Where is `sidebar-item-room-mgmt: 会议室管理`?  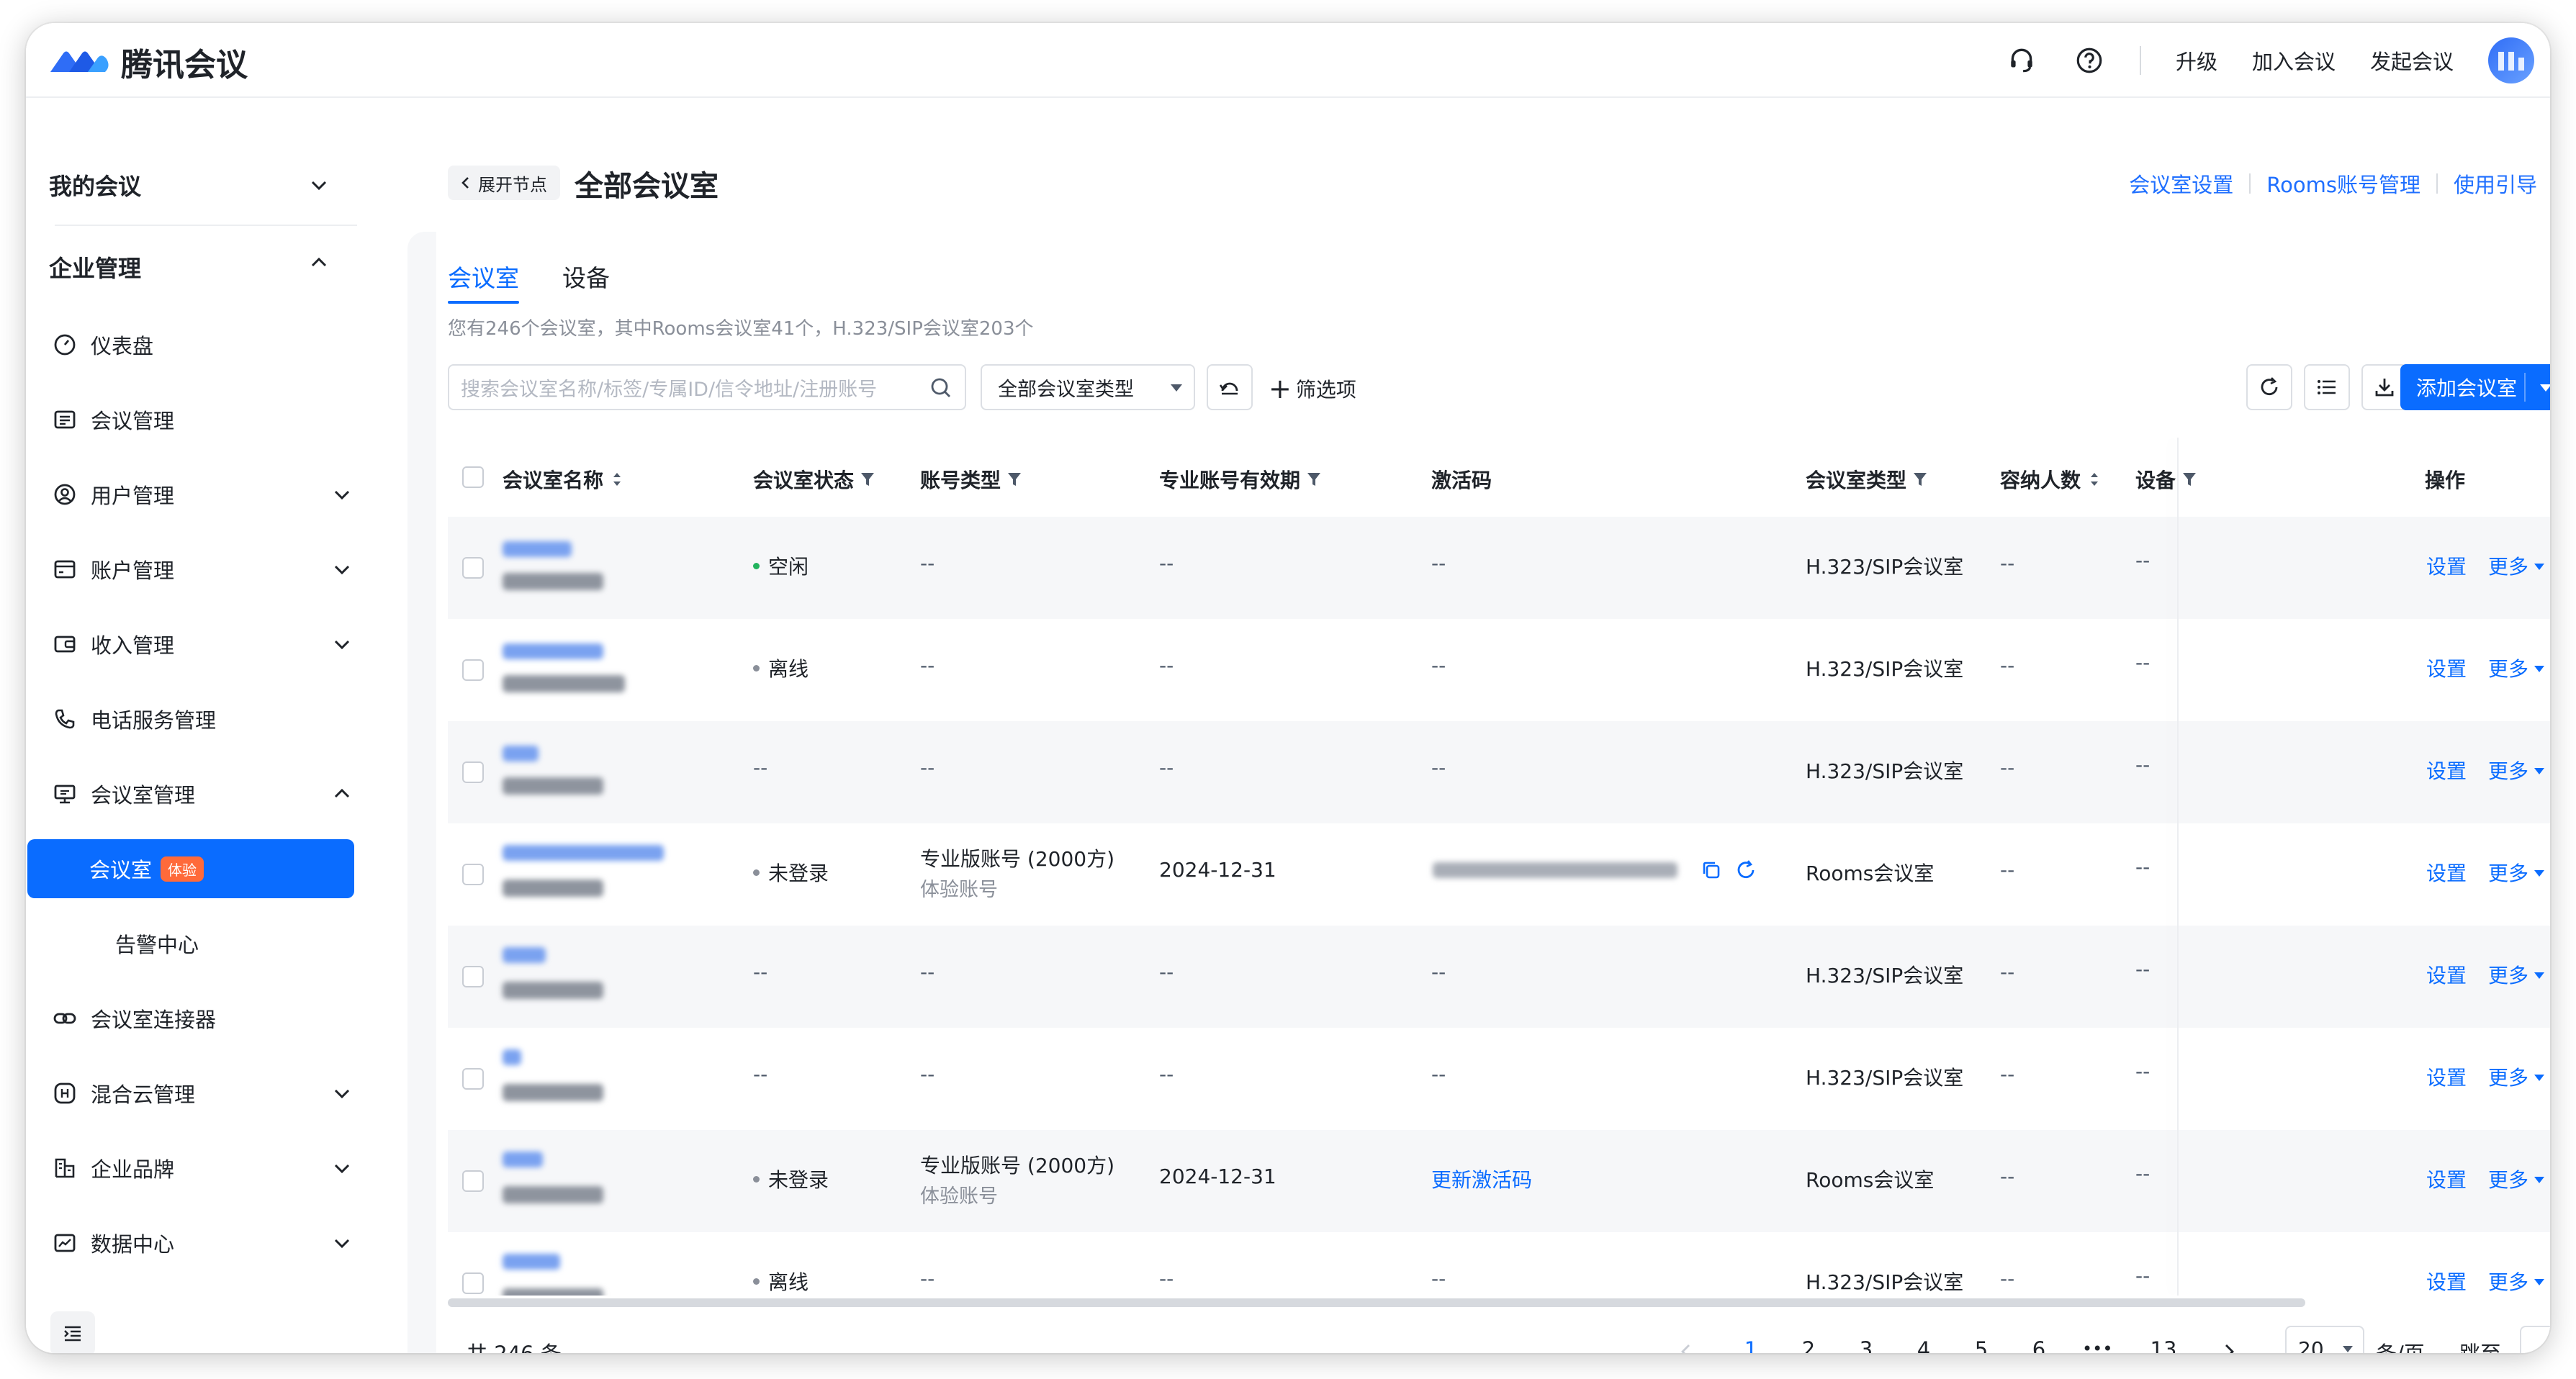 sidebar-item-room-mgmt: 会议室管理 is located at coordinates (208, 794).